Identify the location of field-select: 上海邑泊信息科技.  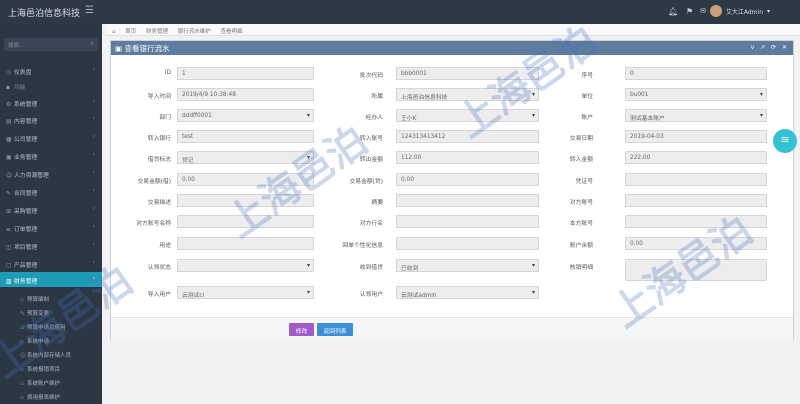
(467, 94).